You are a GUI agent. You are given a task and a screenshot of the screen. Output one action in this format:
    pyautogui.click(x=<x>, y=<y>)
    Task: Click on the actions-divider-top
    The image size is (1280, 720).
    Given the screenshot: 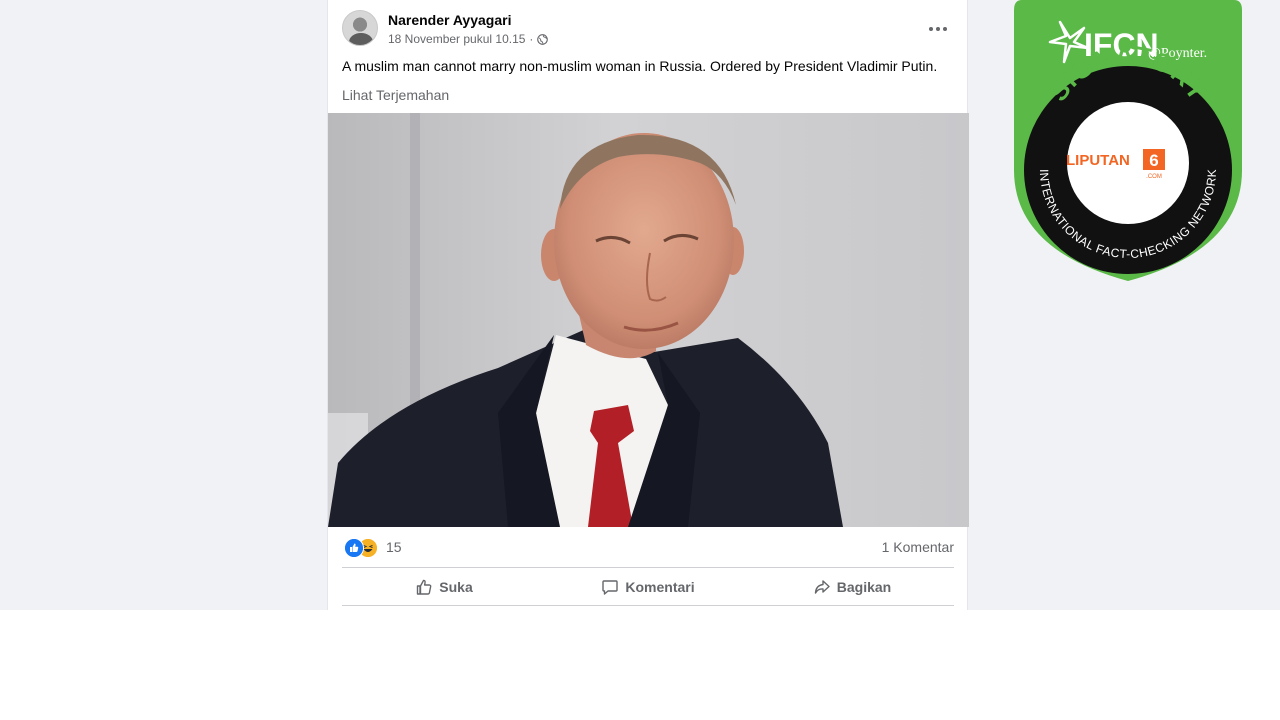 What is the action you would take?
    pyautogui.click(x=648, y=567)
    